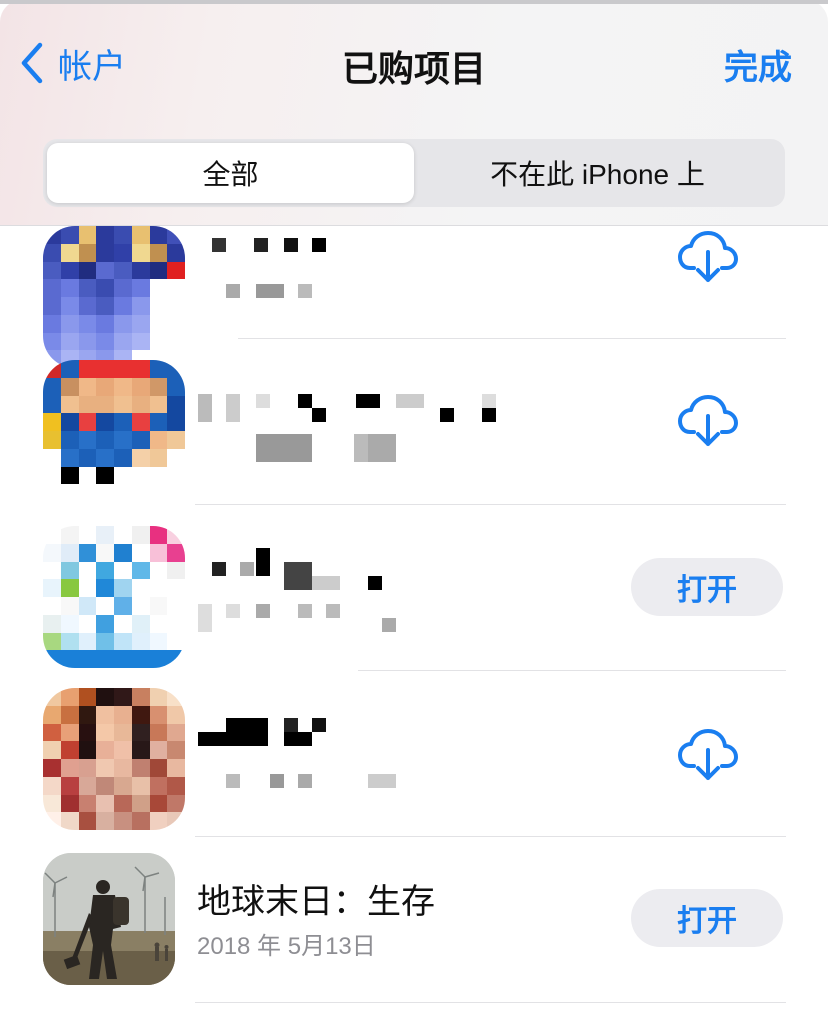 The image size is (828, 1016). What do you see at coordinates (286, 946) in the screenshot?
I see `purchase-date: 2018 年 5月13日` at bounding box center [286, 946].